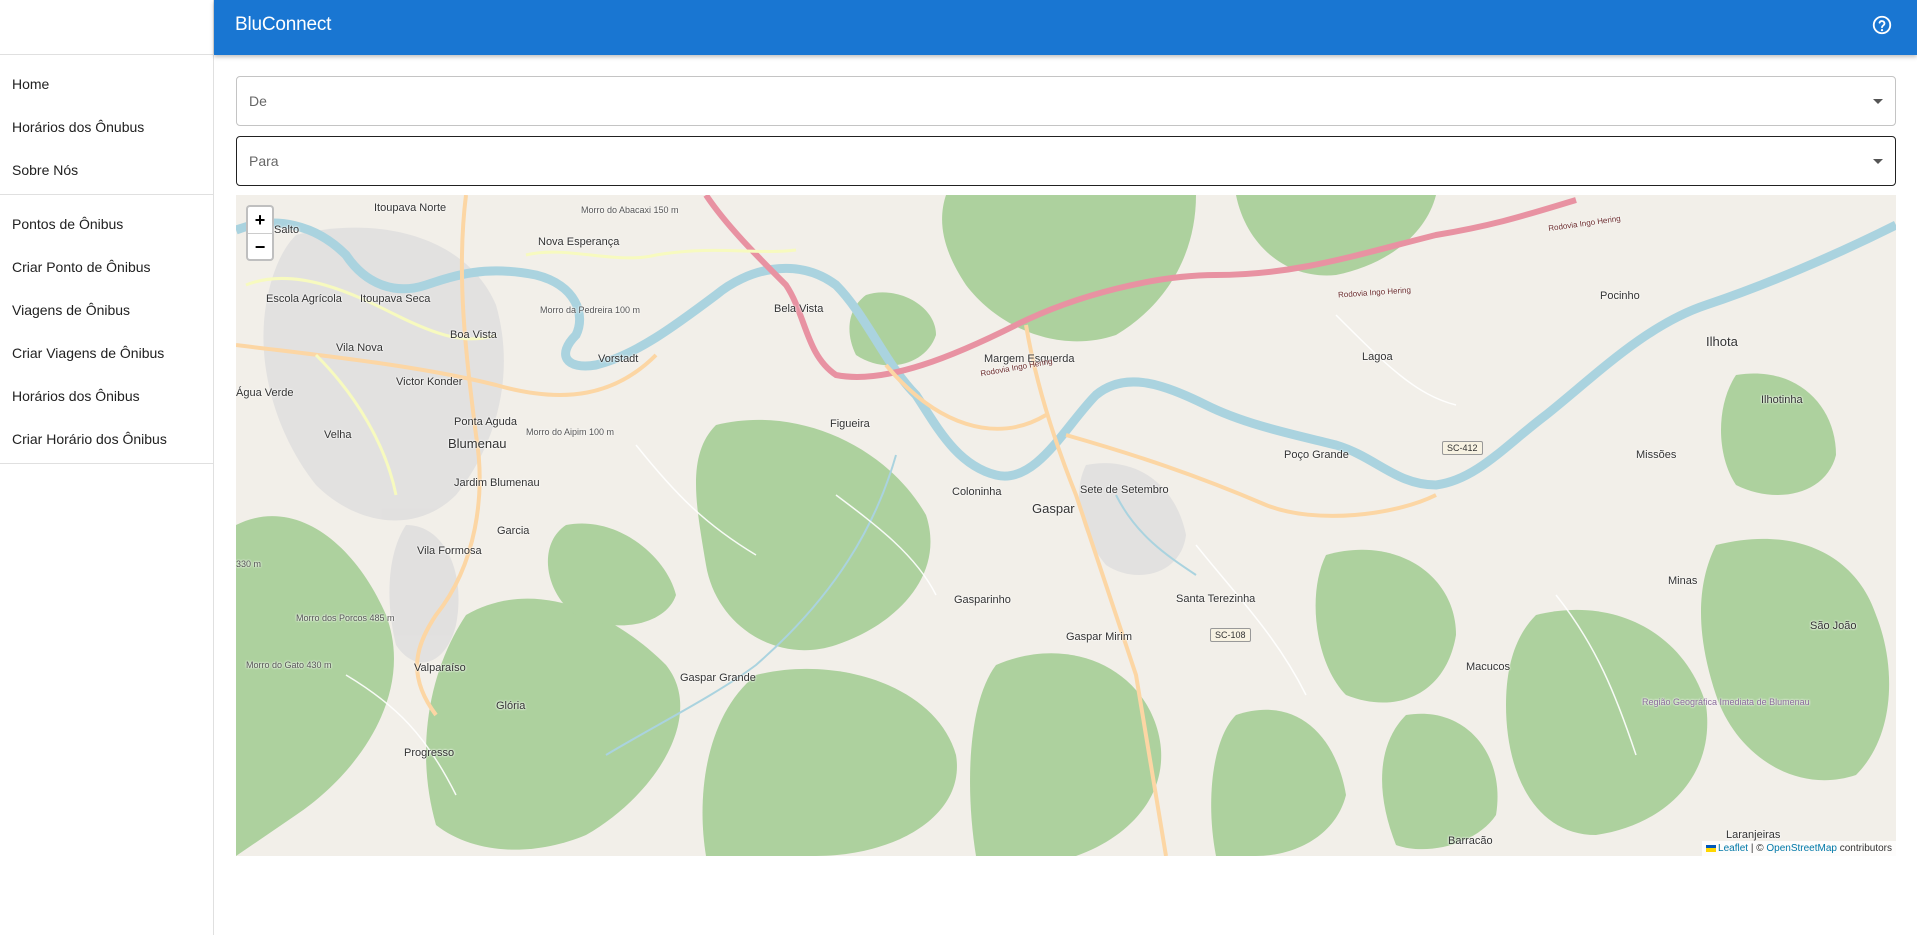 This screenshot has width=1917, height=935. What do you see at coordinates (1711, 848) in the screenshot?
I see `ukraine-flag-icon` at bounding box center [1711, 848].